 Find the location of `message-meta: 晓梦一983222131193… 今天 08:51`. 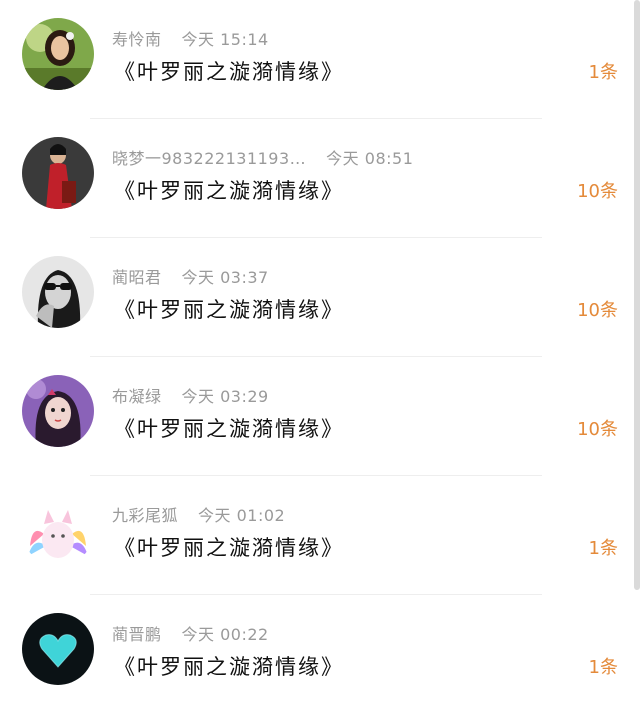

message-meta: 晓梦一983222131193… 今天 08:51 is located at coordinates (262, 157).